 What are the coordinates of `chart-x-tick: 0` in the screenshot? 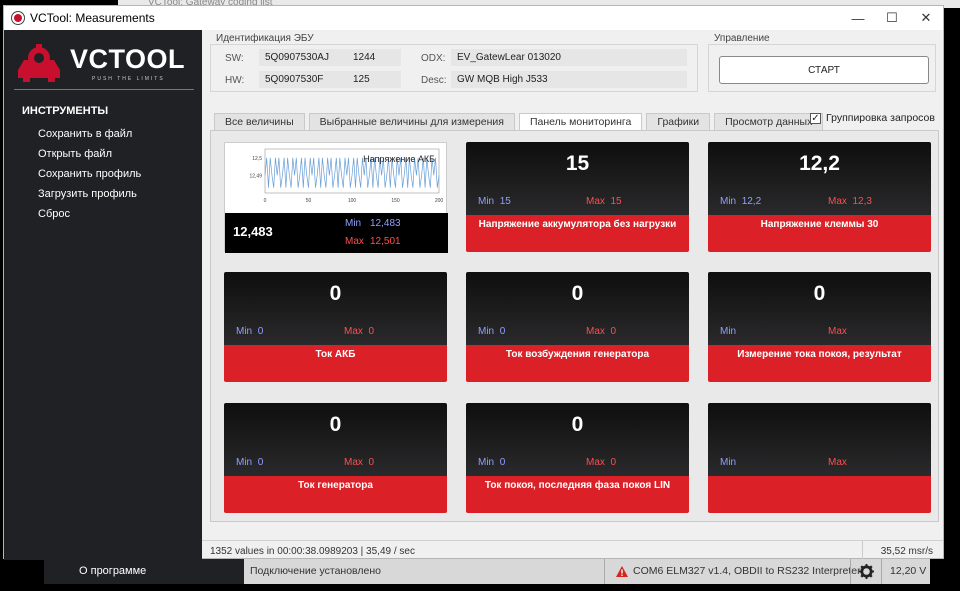 It's located at (265, 201).